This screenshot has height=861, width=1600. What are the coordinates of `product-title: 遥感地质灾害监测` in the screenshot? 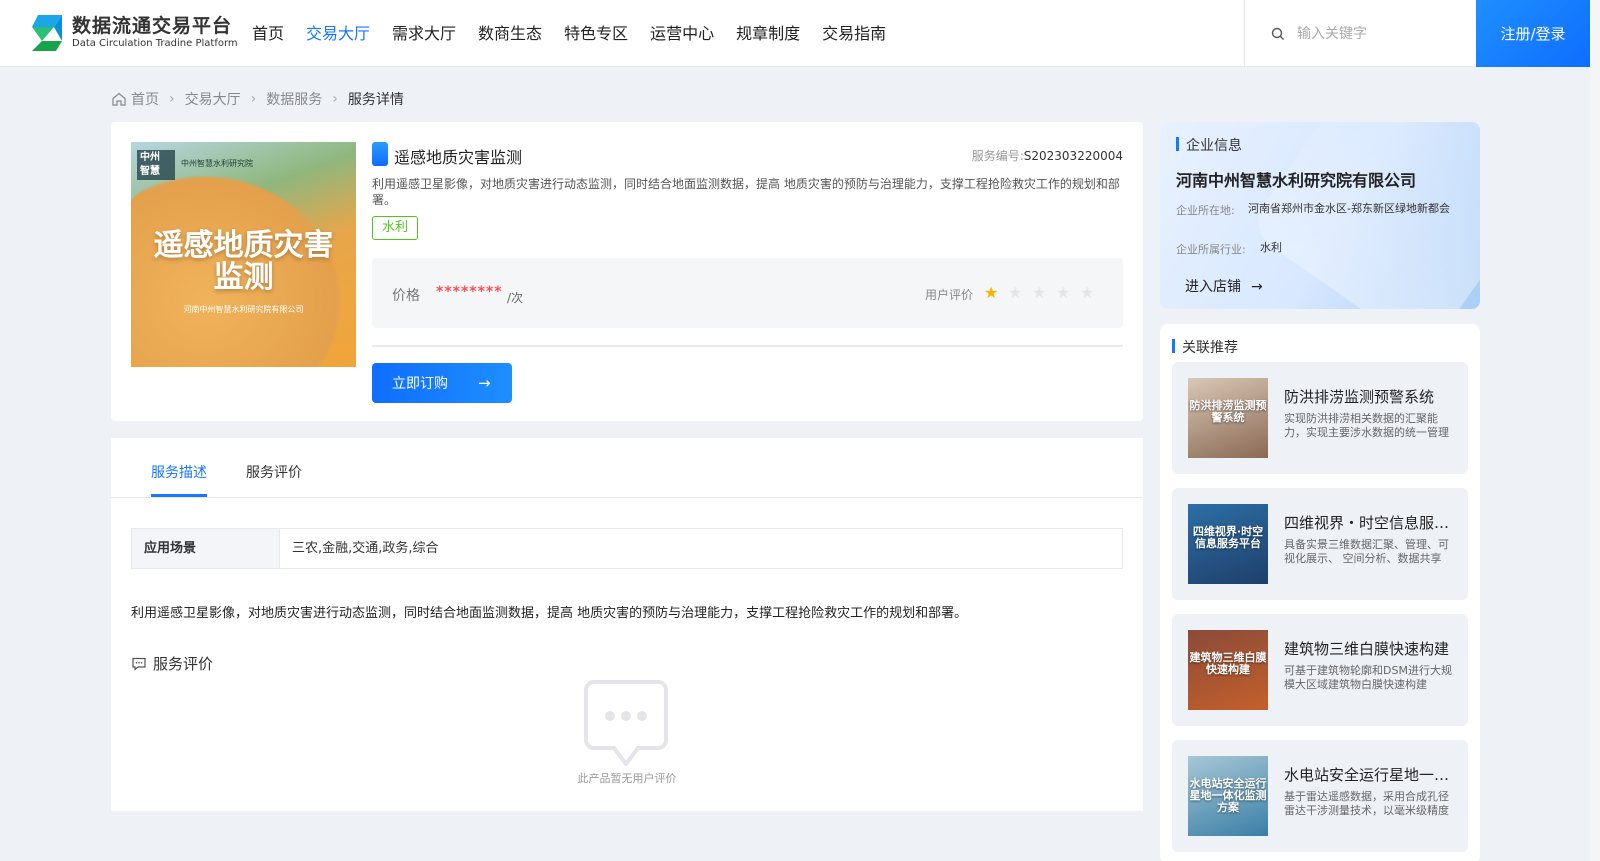 It's located at (458, 157).